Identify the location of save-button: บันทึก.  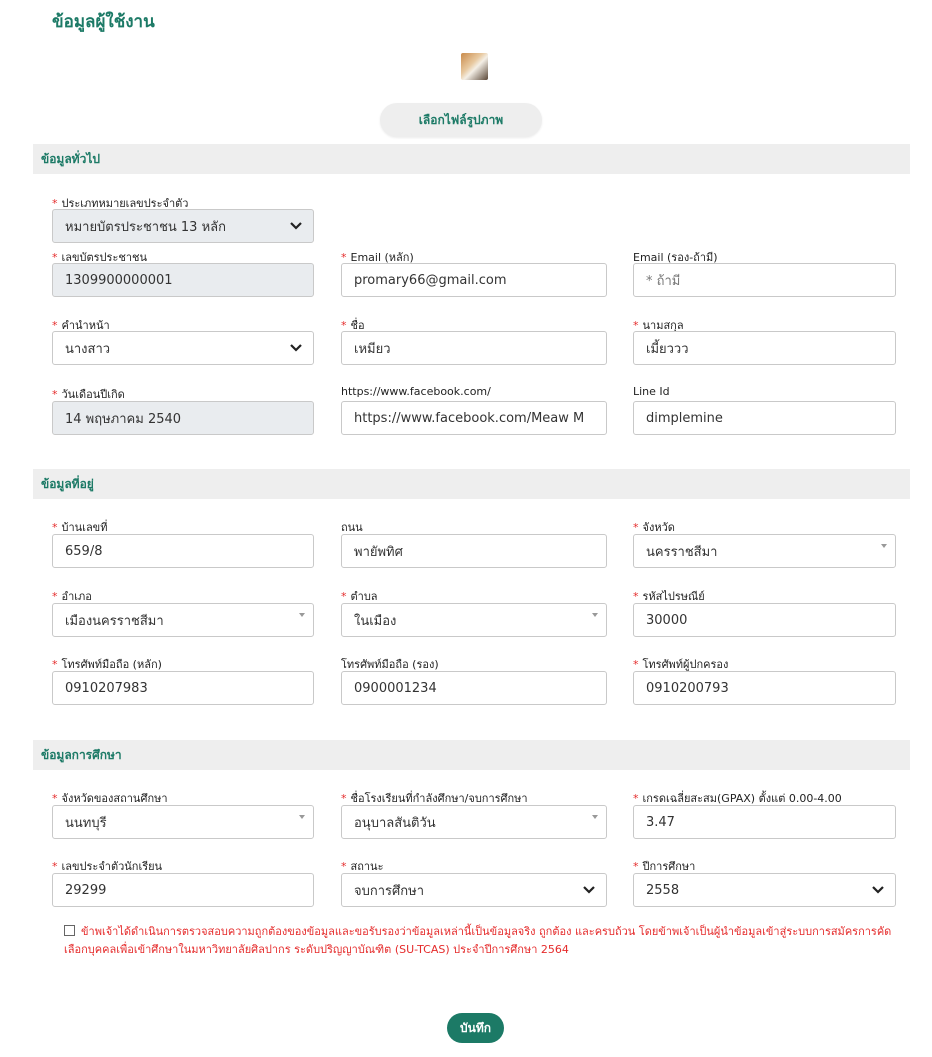
(475, 1028).